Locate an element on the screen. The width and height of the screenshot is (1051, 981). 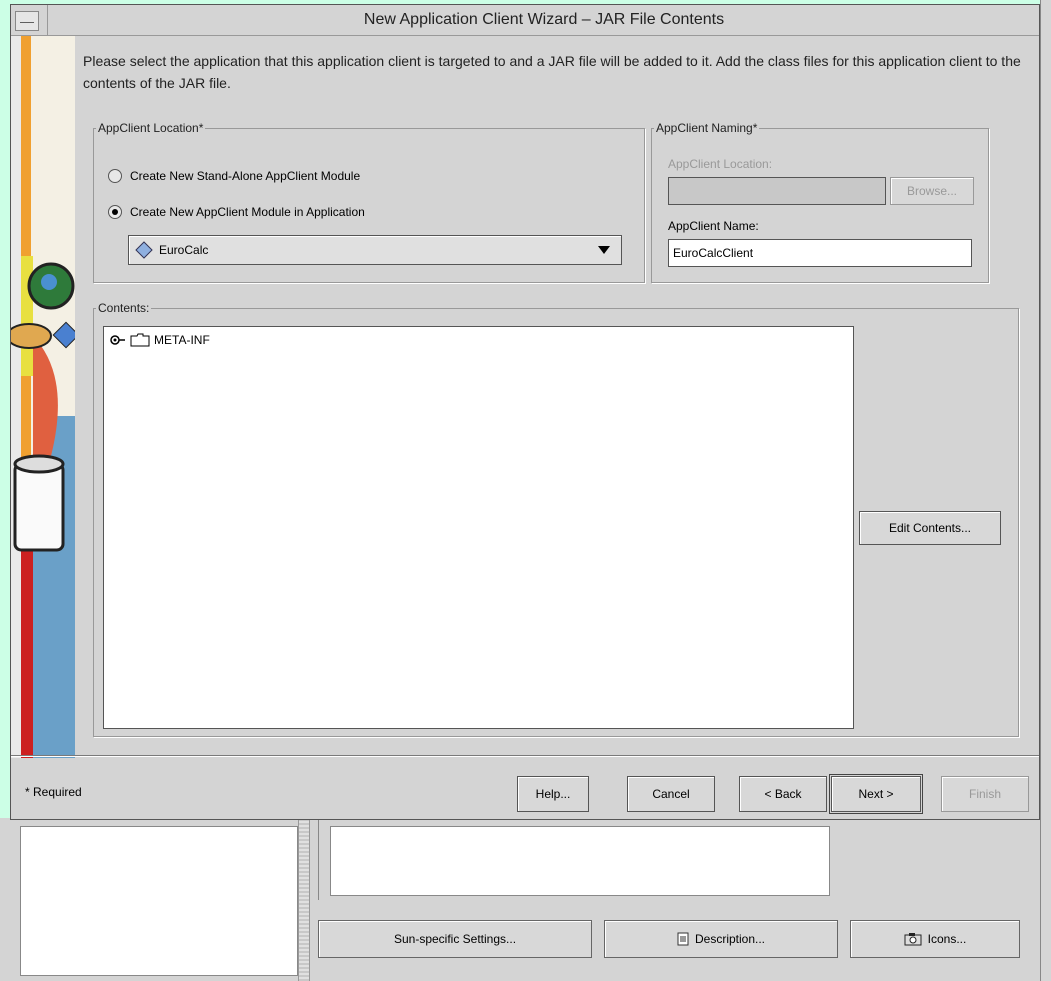
background-description-area is located at coordinates (580, 861).